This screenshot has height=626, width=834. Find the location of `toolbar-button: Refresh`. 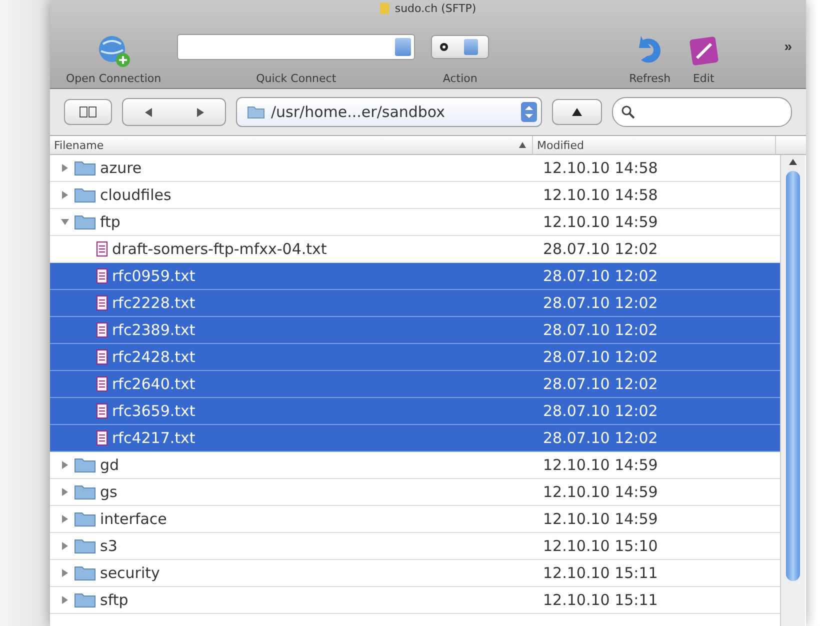

toolbar-button: Refresh is located at coordinates (650, 52).